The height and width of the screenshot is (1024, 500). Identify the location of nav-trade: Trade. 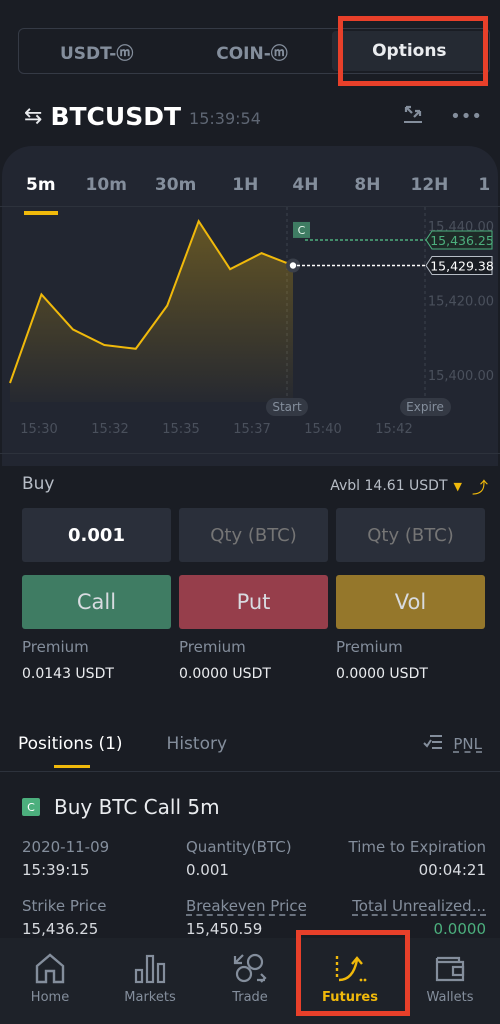
(250, 981).